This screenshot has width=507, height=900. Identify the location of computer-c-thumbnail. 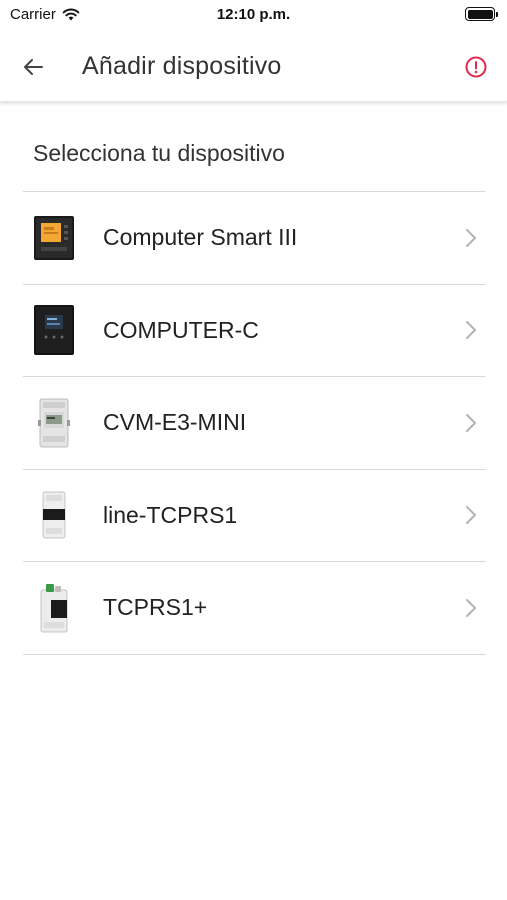
(54, 330).